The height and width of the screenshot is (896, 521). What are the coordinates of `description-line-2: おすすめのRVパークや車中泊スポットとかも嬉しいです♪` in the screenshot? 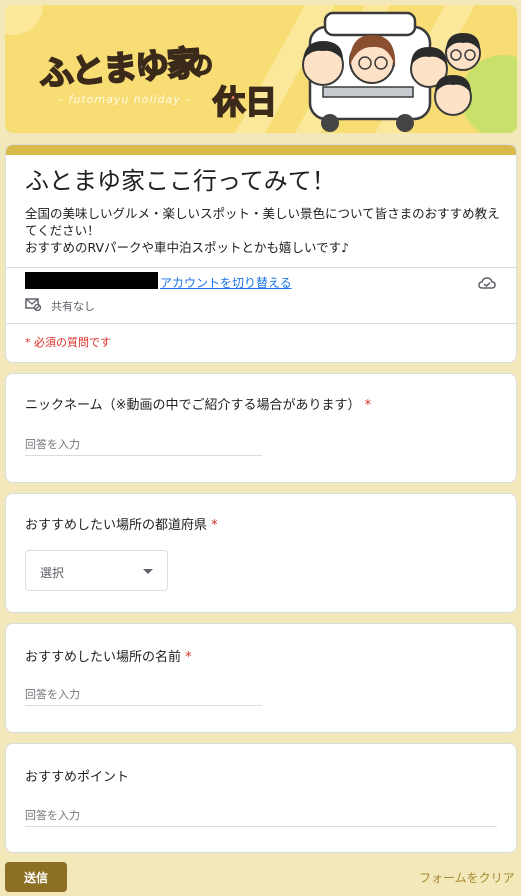 It's located at (187, 247).